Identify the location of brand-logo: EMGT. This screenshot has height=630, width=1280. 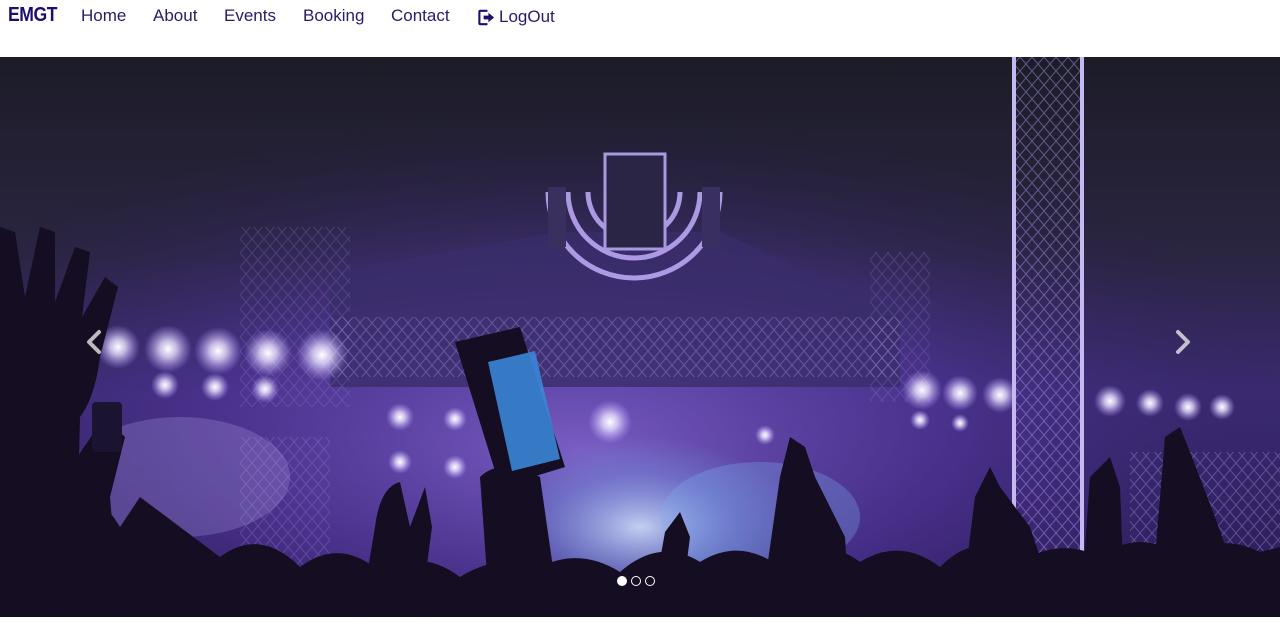
(33, 15).